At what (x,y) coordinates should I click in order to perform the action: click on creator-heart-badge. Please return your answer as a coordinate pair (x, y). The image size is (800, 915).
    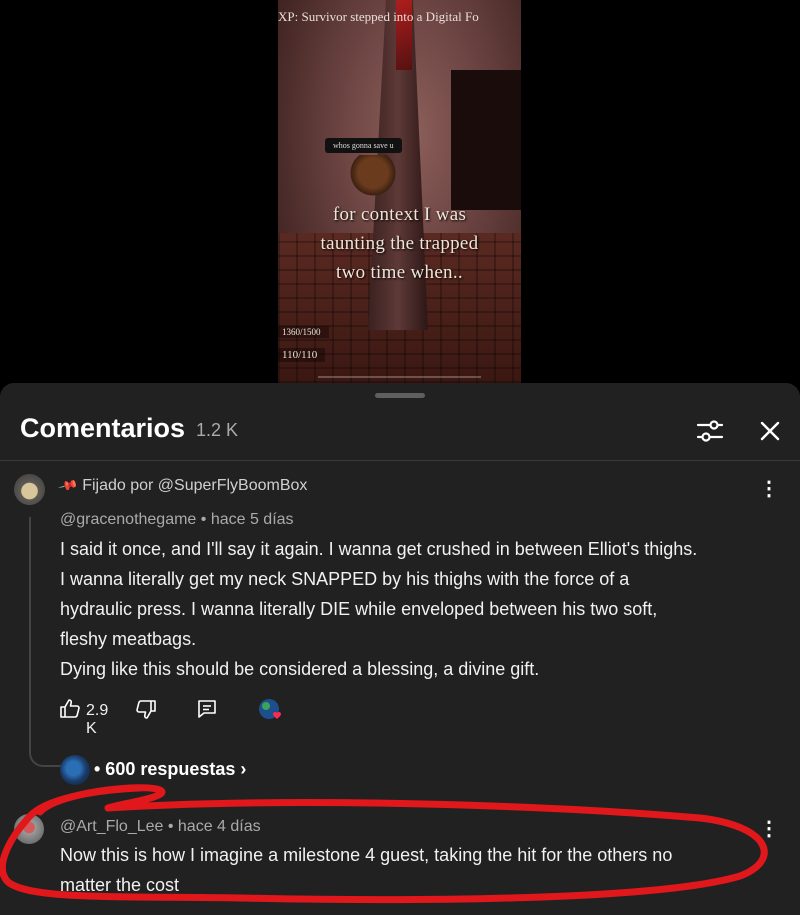
    Looking at the image, I should click on (271, 711).